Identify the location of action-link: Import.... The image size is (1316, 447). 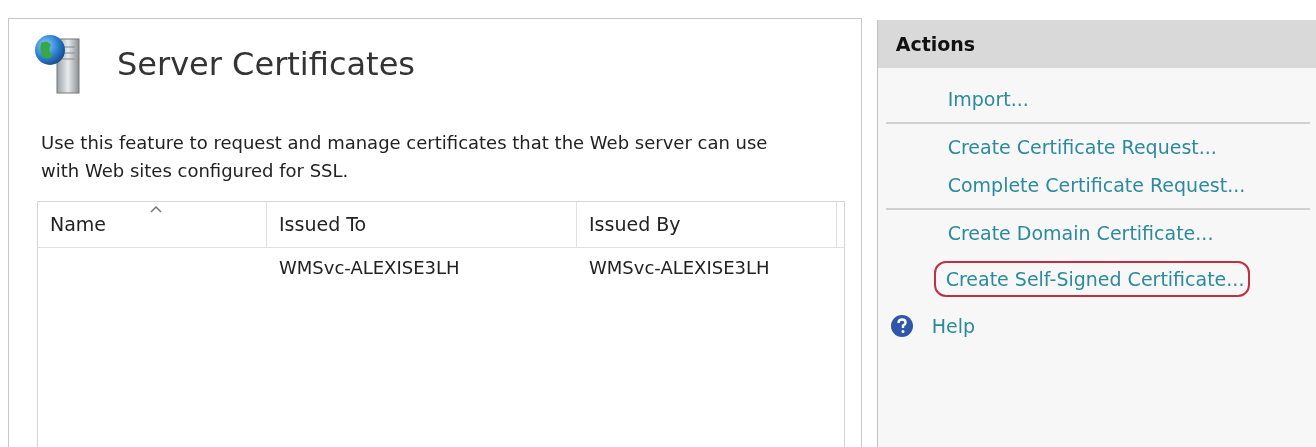
(990, 99).